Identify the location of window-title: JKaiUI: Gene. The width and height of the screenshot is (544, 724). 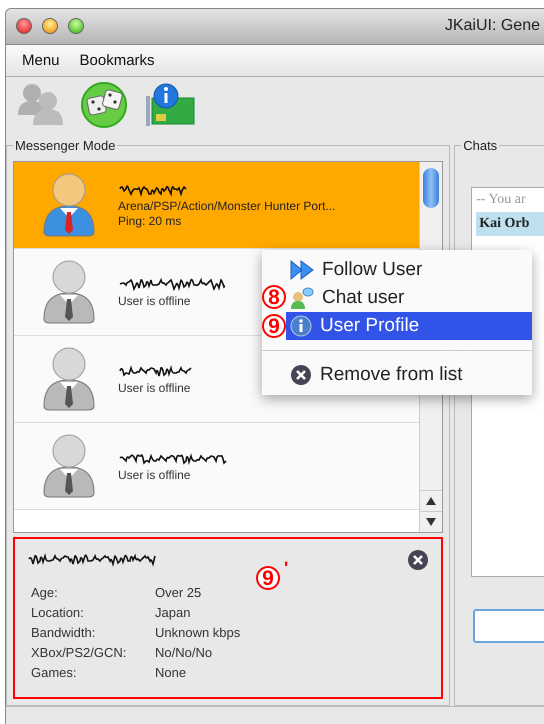
(492, 26).